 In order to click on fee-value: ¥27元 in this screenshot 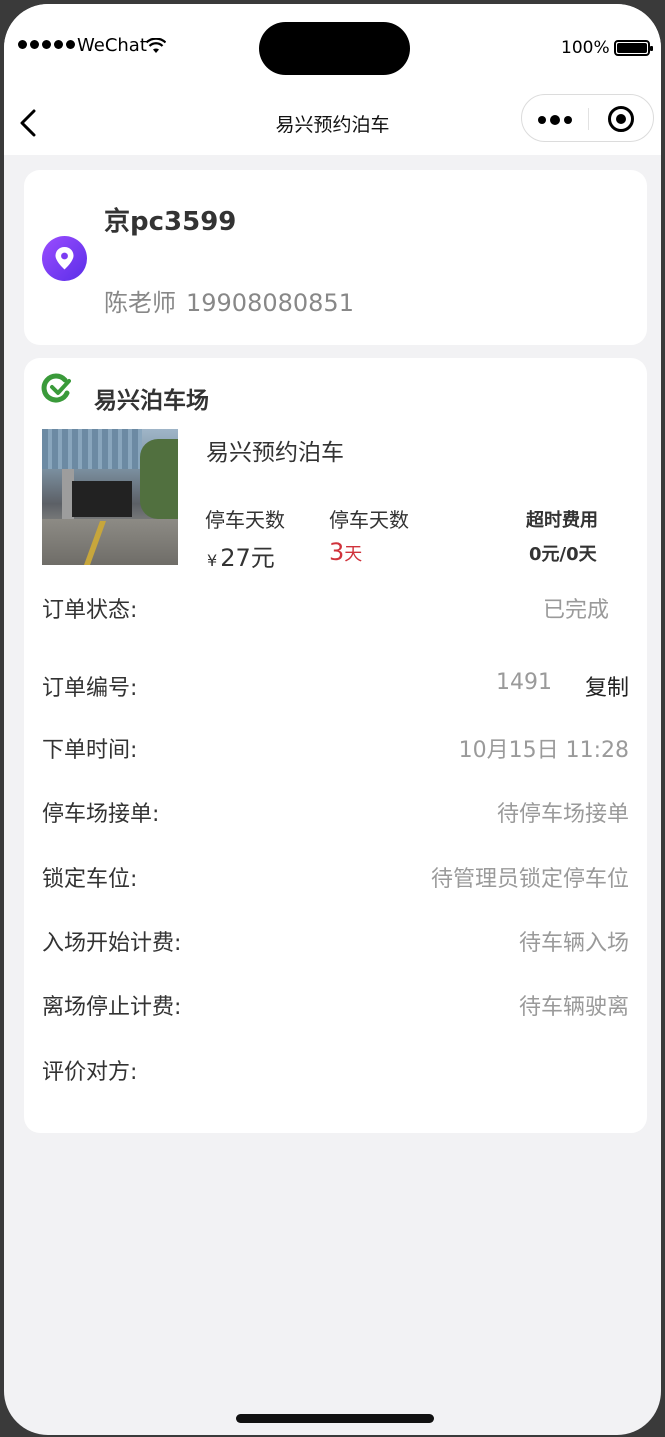, I will do `click(241, 555)`.